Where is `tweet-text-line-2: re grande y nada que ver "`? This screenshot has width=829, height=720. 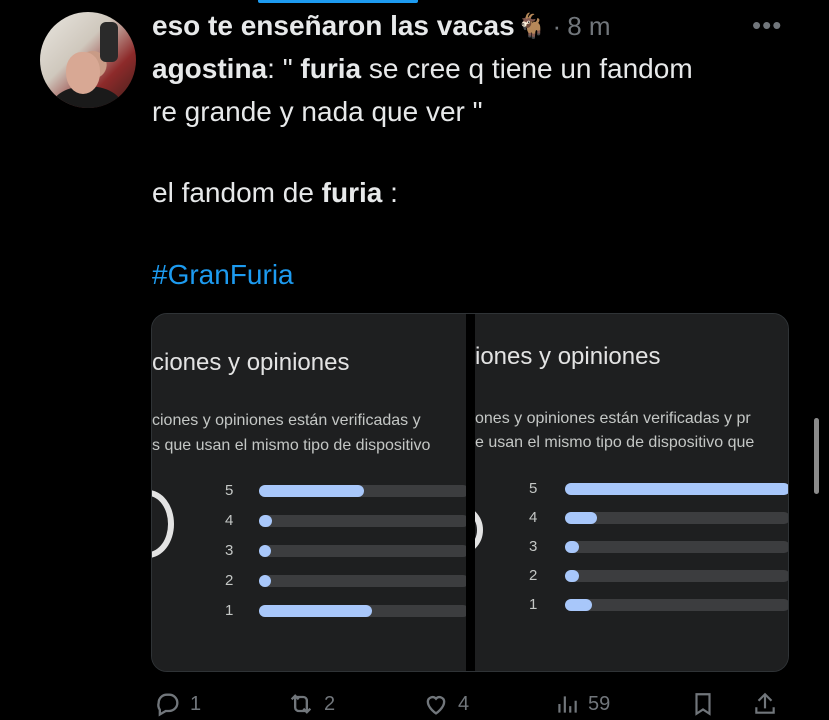
tweet-text-line-2: re grande y nada que ver " is located at coordinates (317, 111).